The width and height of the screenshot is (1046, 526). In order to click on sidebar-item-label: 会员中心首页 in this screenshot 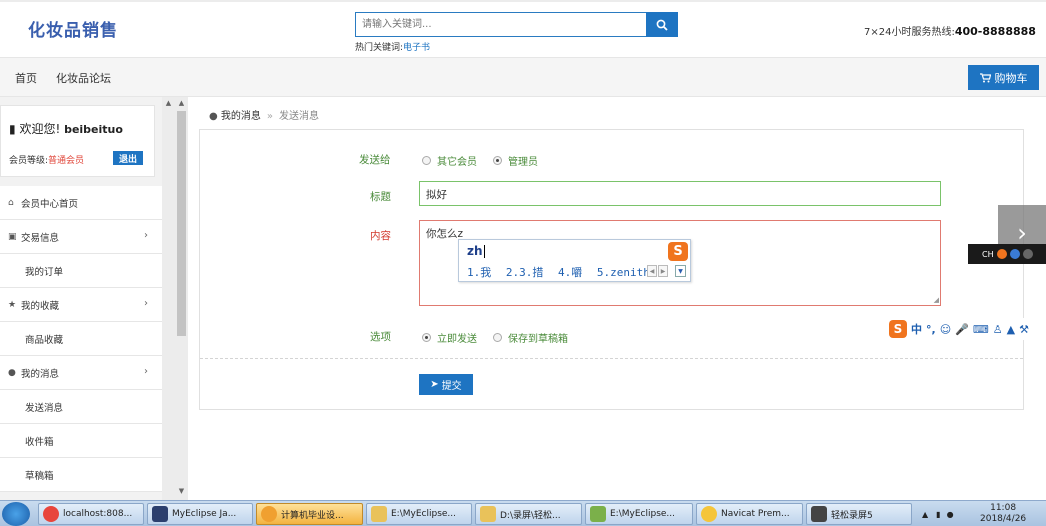, I will do `click(50, 204)`.